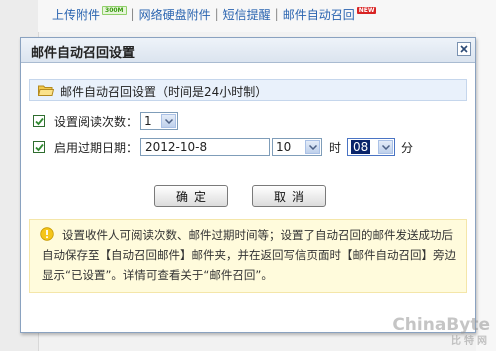 This screenshot has width=496, height=351. Describe the element at coordinates (297, 147) in the screenshot. I see `hour-select: 10` at that location.